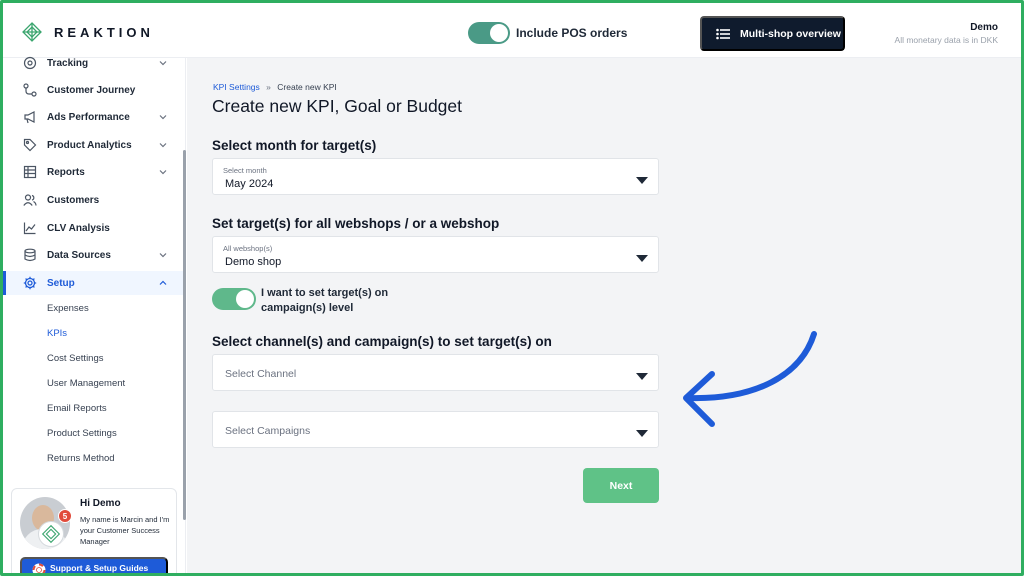 The width and height of the screenshot is (1024, 576). I want to click on target-icon, so click(30, 63).